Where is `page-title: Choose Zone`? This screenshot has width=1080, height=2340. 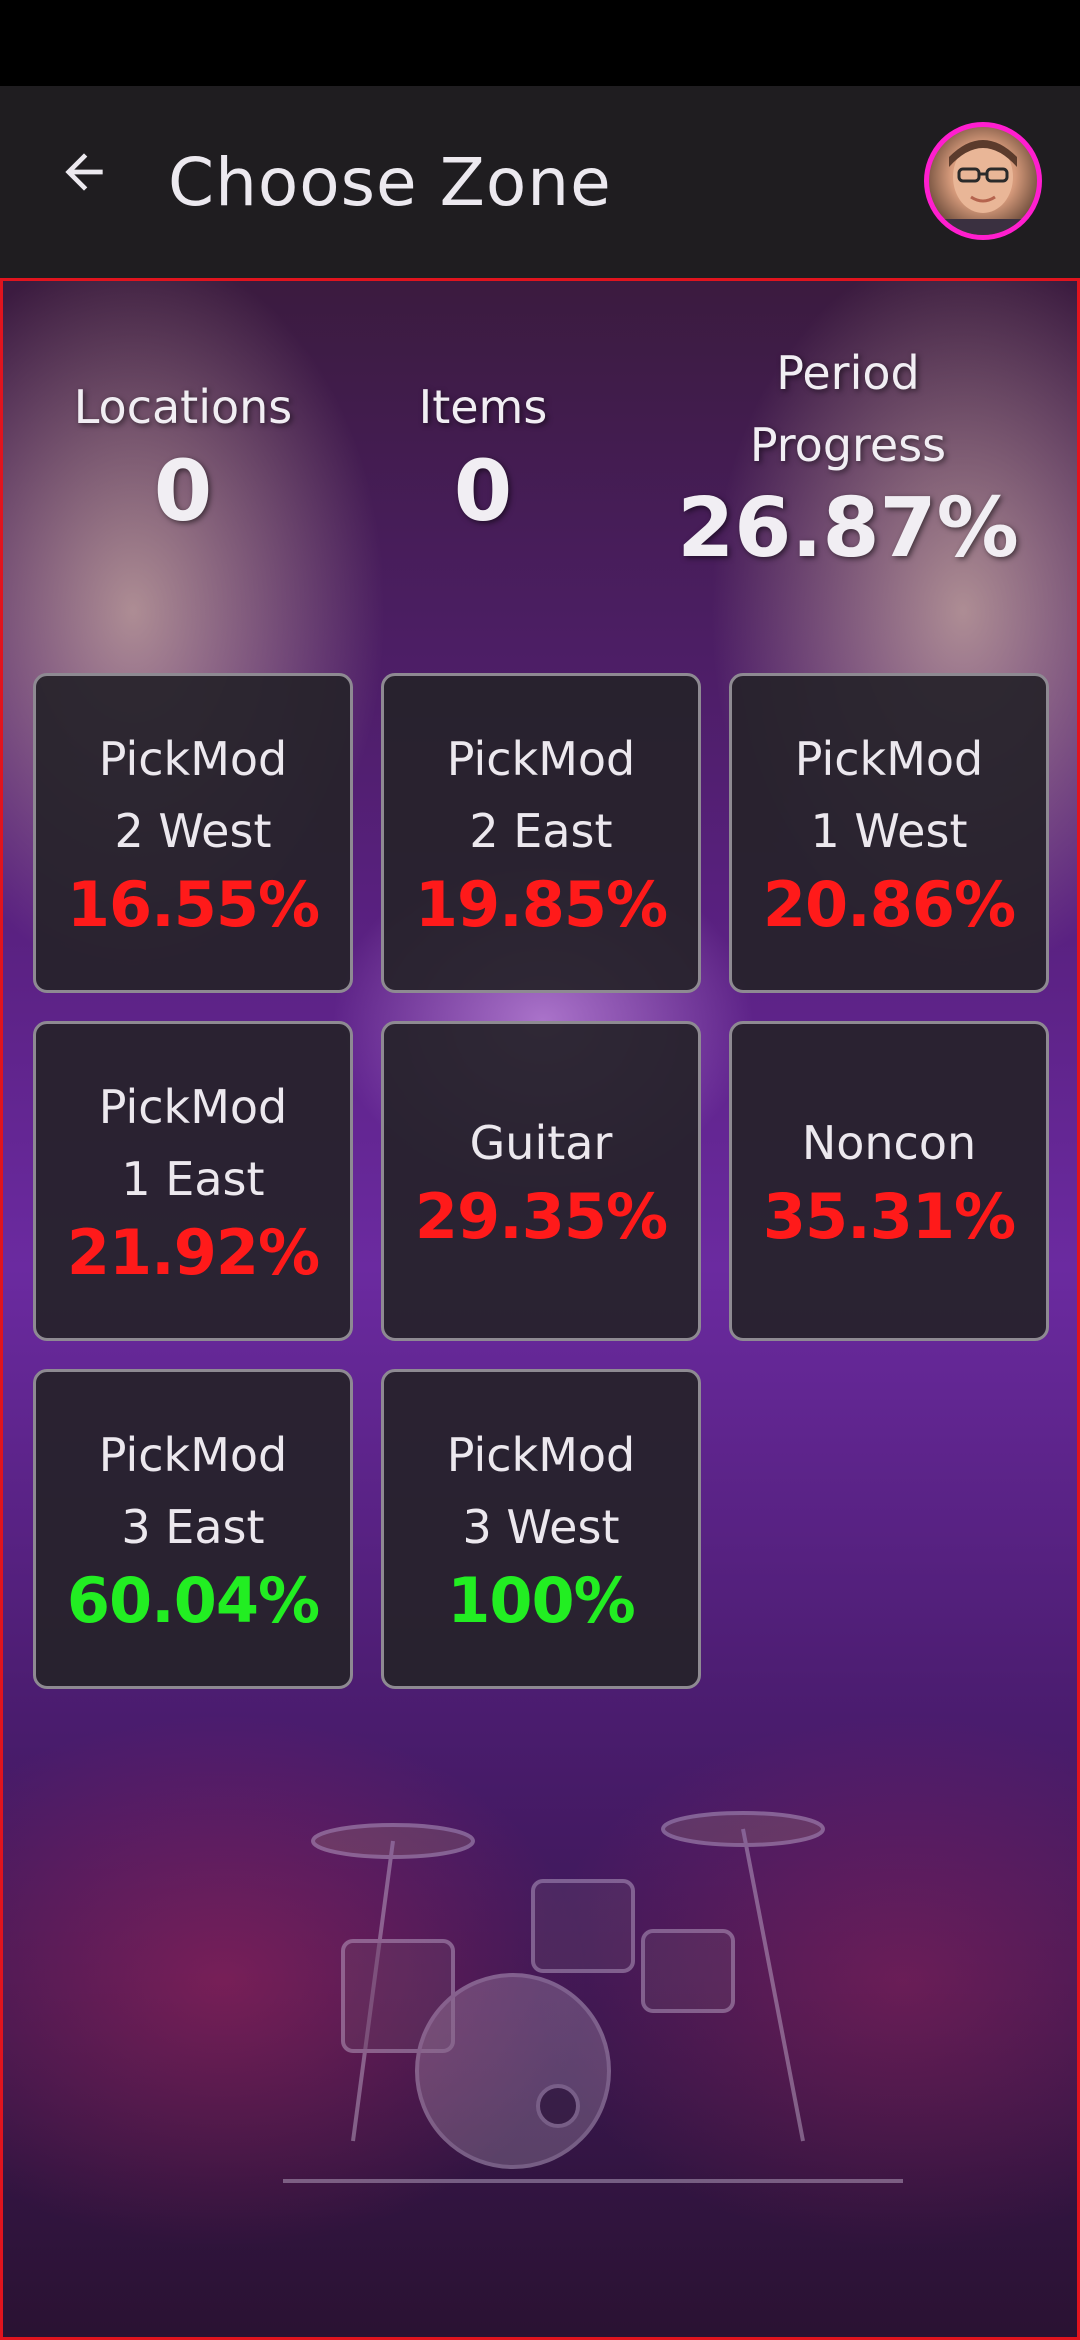
page-title: Choose Zone is located at coordinates (390, 182).